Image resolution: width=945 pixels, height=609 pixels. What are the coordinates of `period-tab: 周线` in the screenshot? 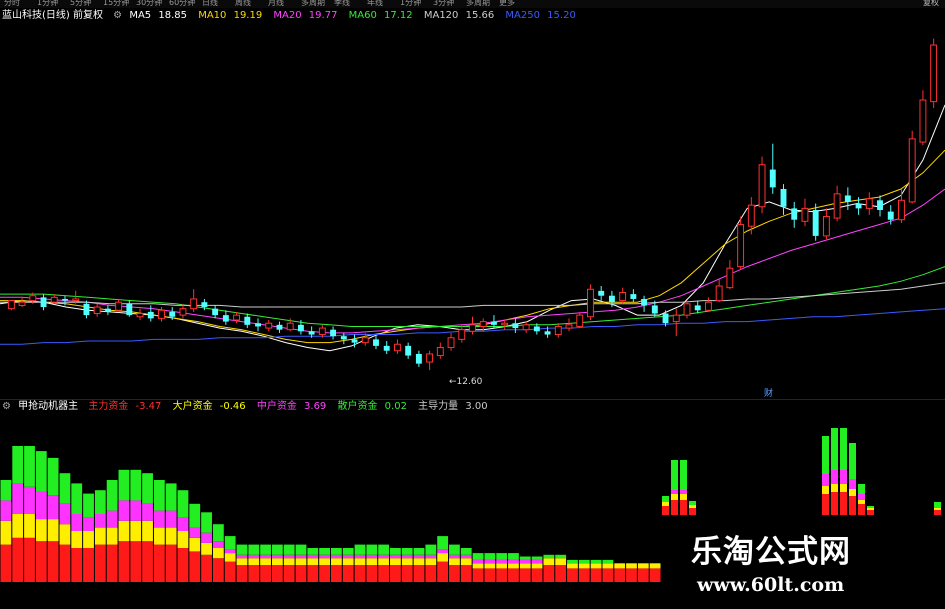 It's located at (243, 4).